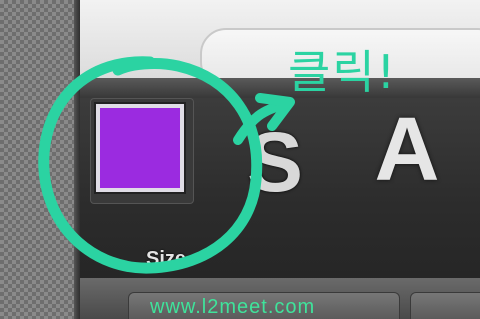  What do you see at coordinates (280, 88) in the screenshot?
I see `toolbar-header-band` at bounding box center [280, 88].